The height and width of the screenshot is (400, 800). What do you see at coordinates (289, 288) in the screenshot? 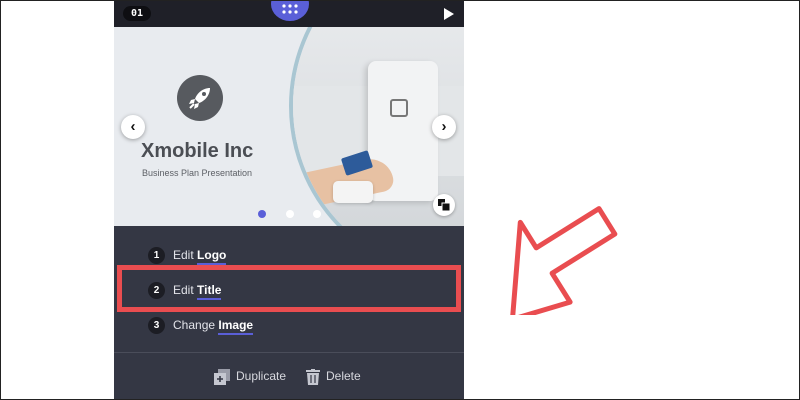
I see `highlight-box` at bounding box center [289, 288].